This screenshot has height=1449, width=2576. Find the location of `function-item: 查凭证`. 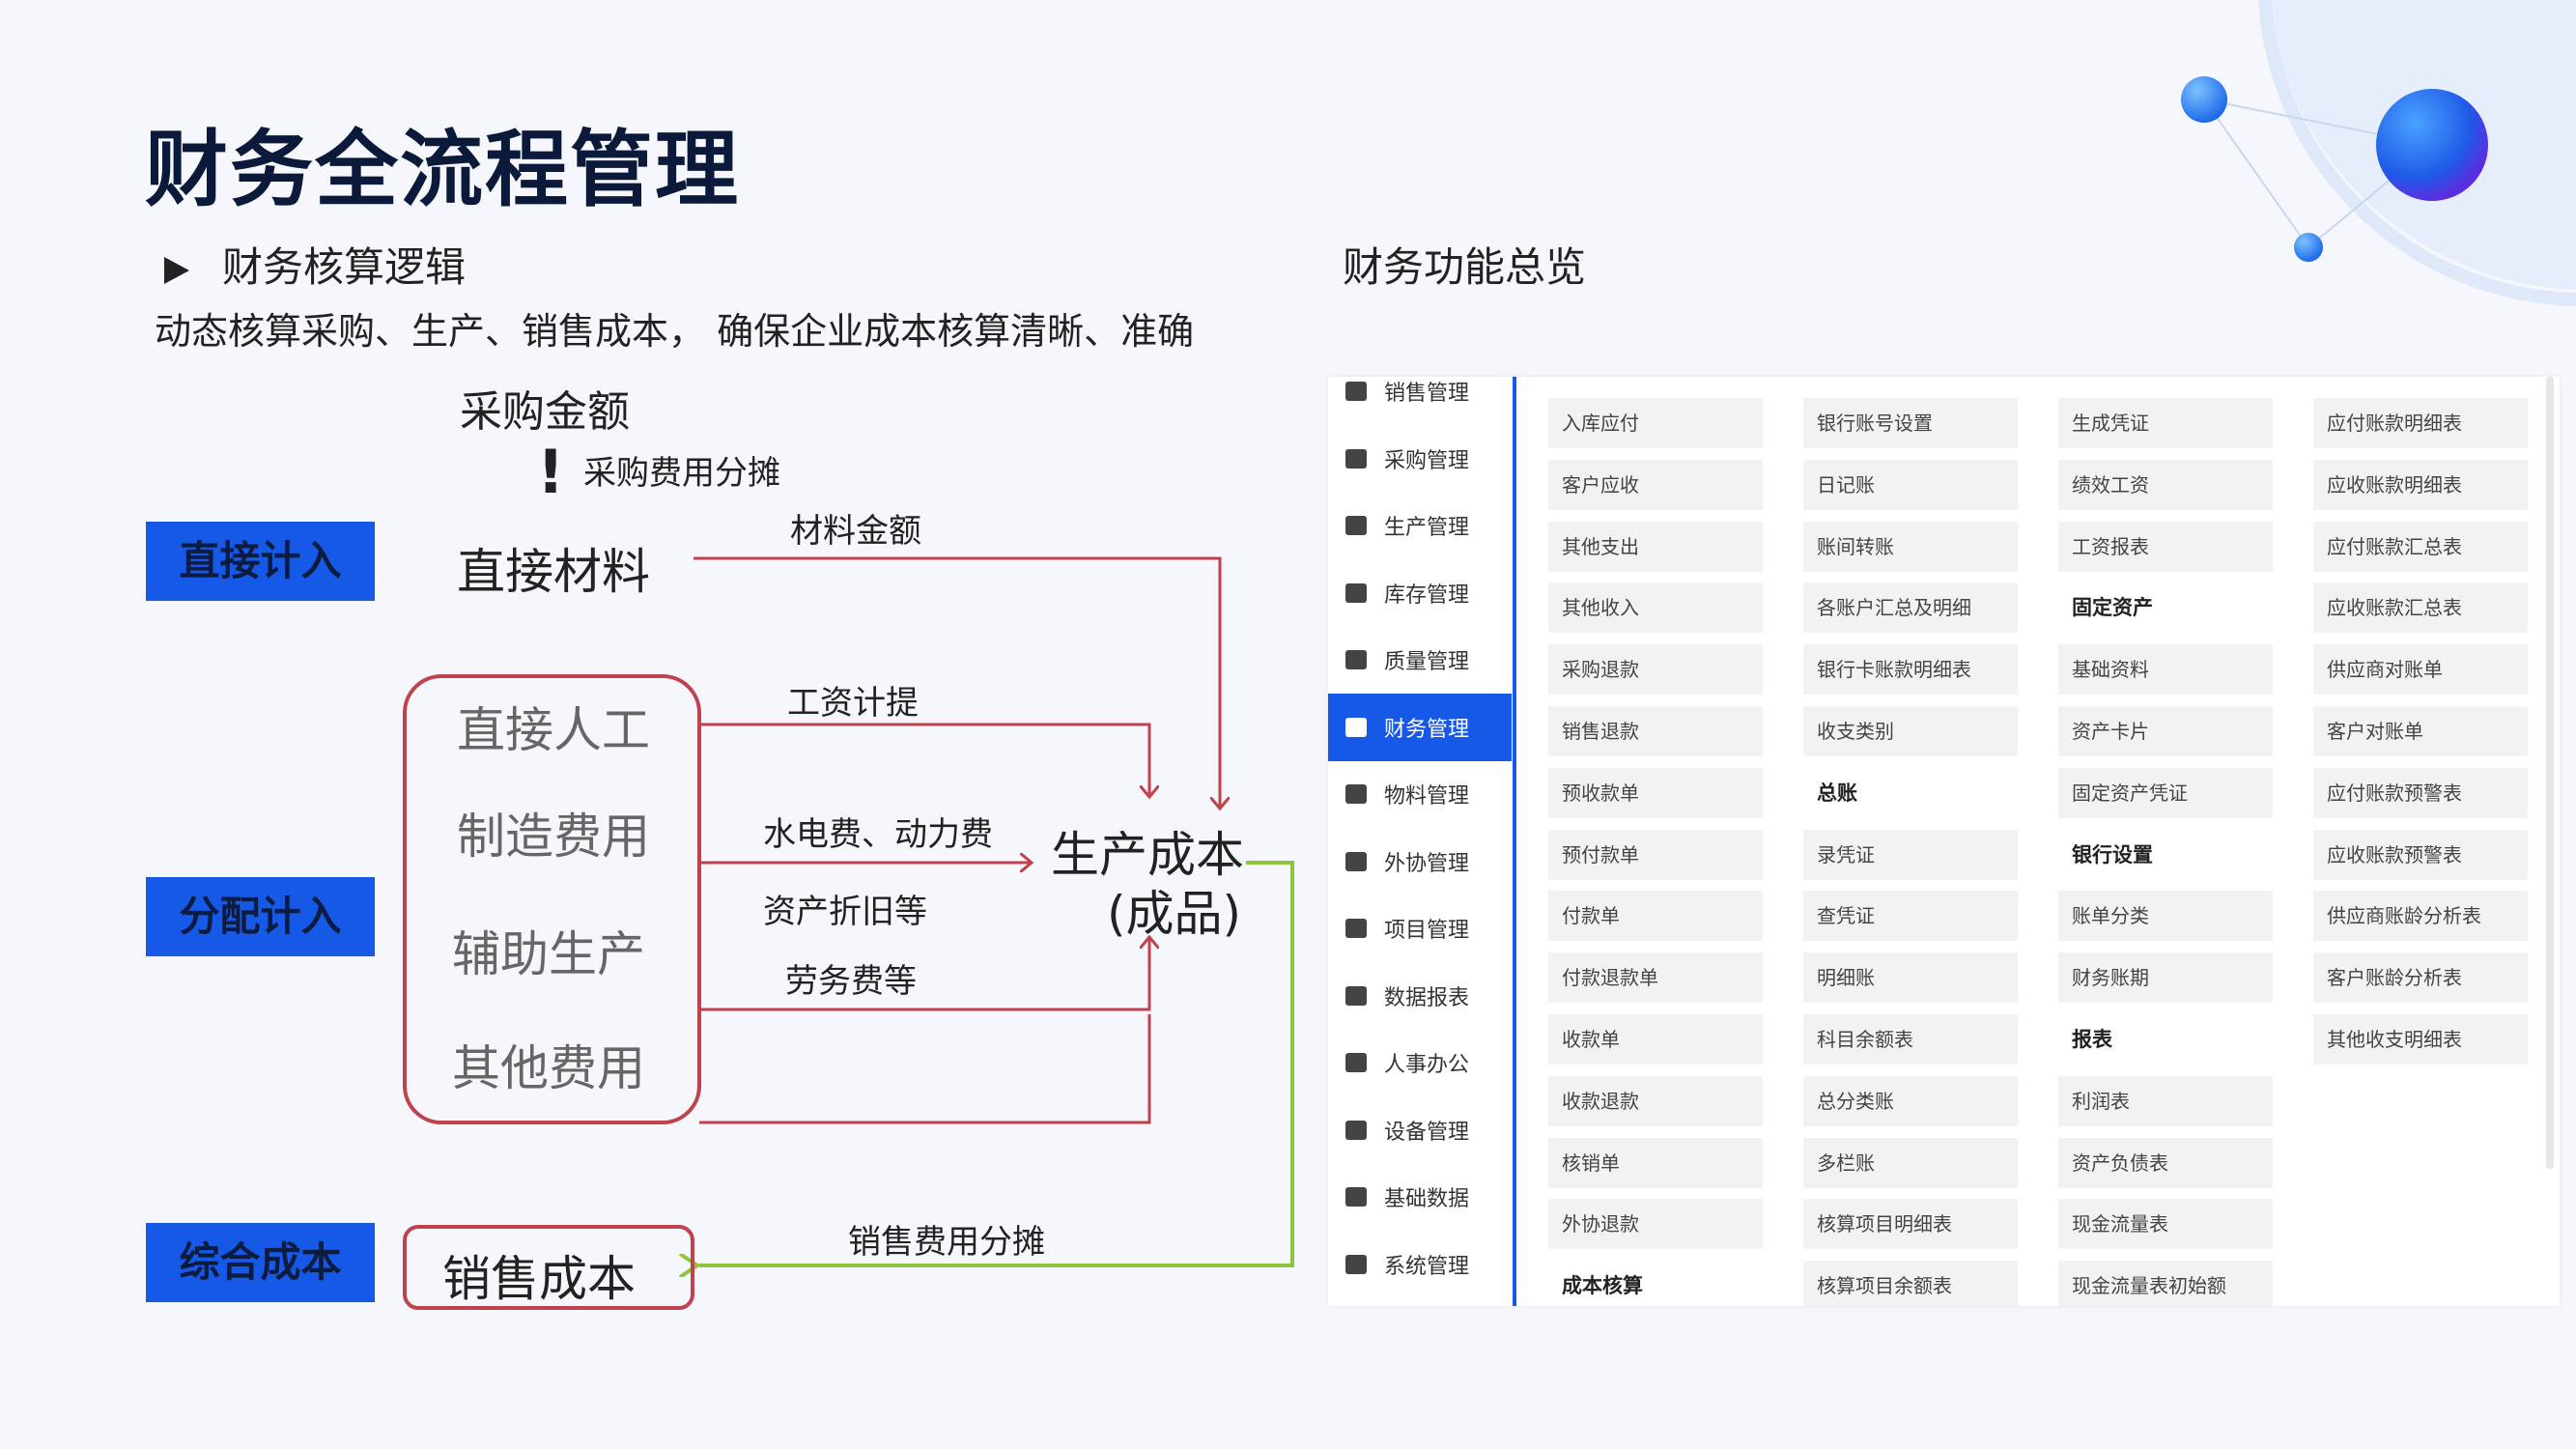

function-item: 查凭证 is located at coordinates (1910, 916).